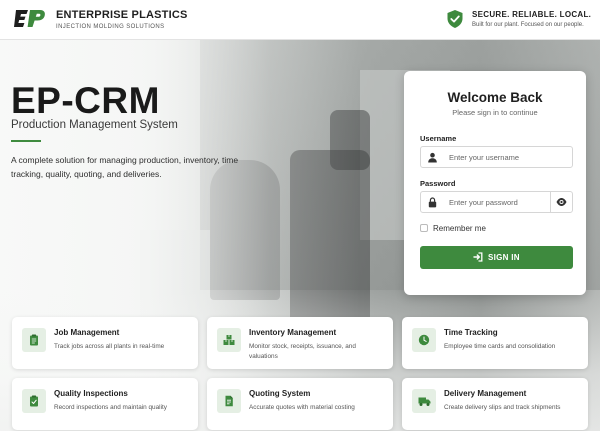 The width and height of the screenshot is (600, 431). What do you see at coordinates (280, 393) in the screenshot?
I see `feature-title: Quoting System` at bounding box center [280, 393].